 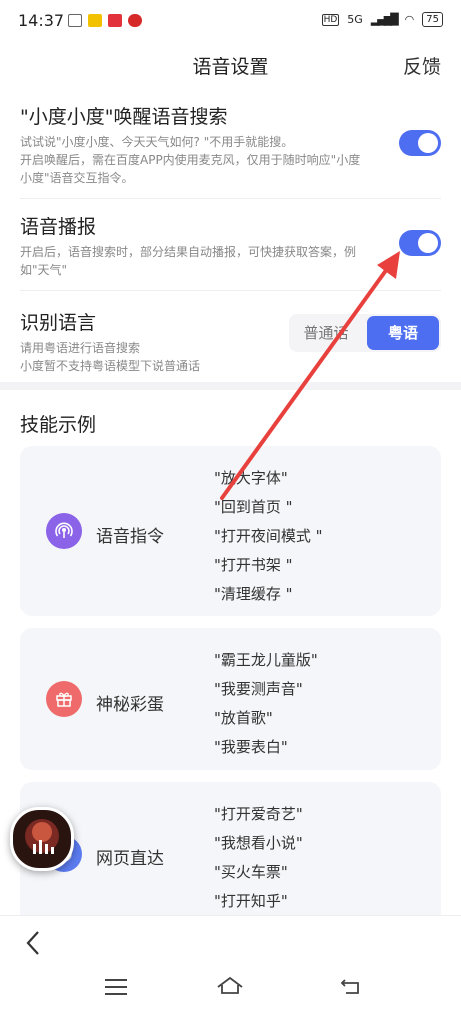 What do you see at coordinates (268, 478) in the screenshot?
I see `example-item: "放大字体"` at bounding box center [268, 478].